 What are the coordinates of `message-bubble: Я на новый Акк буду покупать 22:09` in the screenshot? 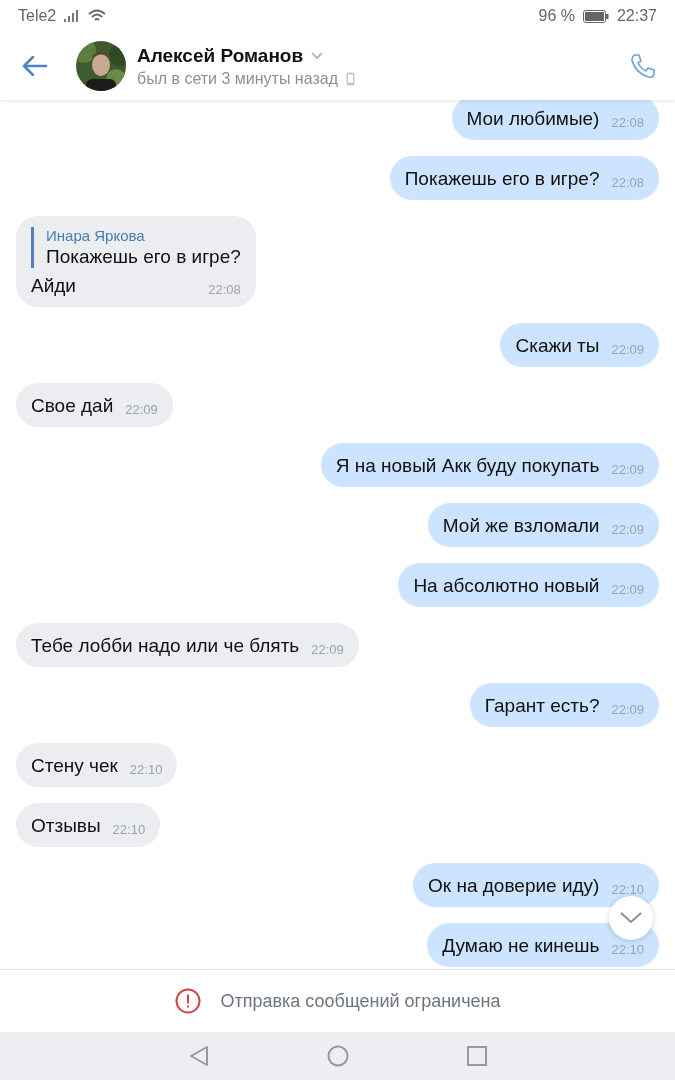 It's located at (489, 465).